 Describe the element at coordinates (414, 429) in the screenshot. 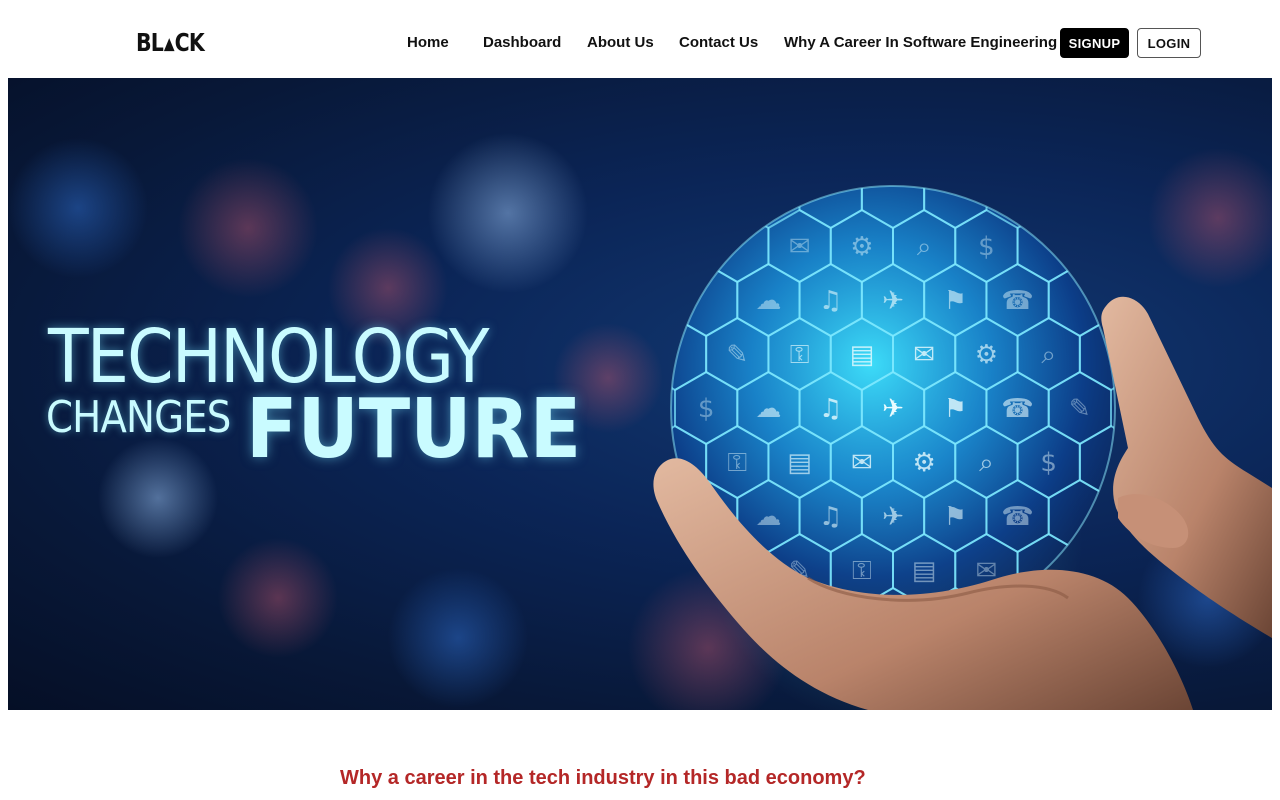

I see `hero-title-line3: FUTURE` at that location.